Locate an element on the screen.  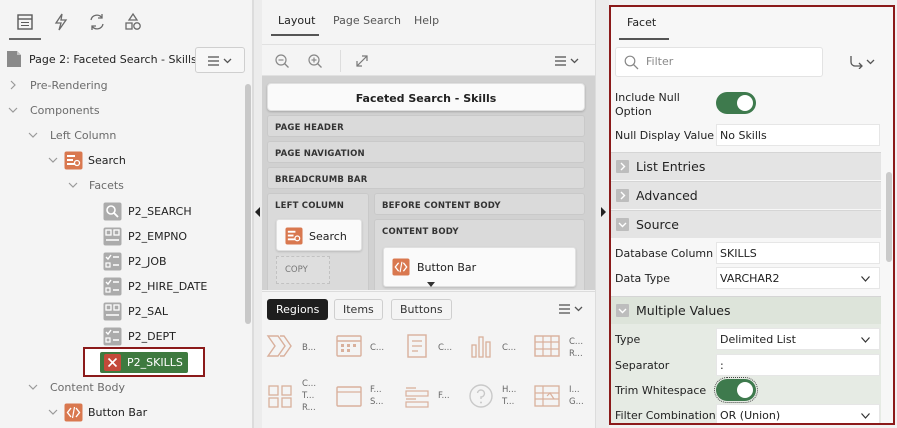
table-icon is located at coordinates (549, 348).